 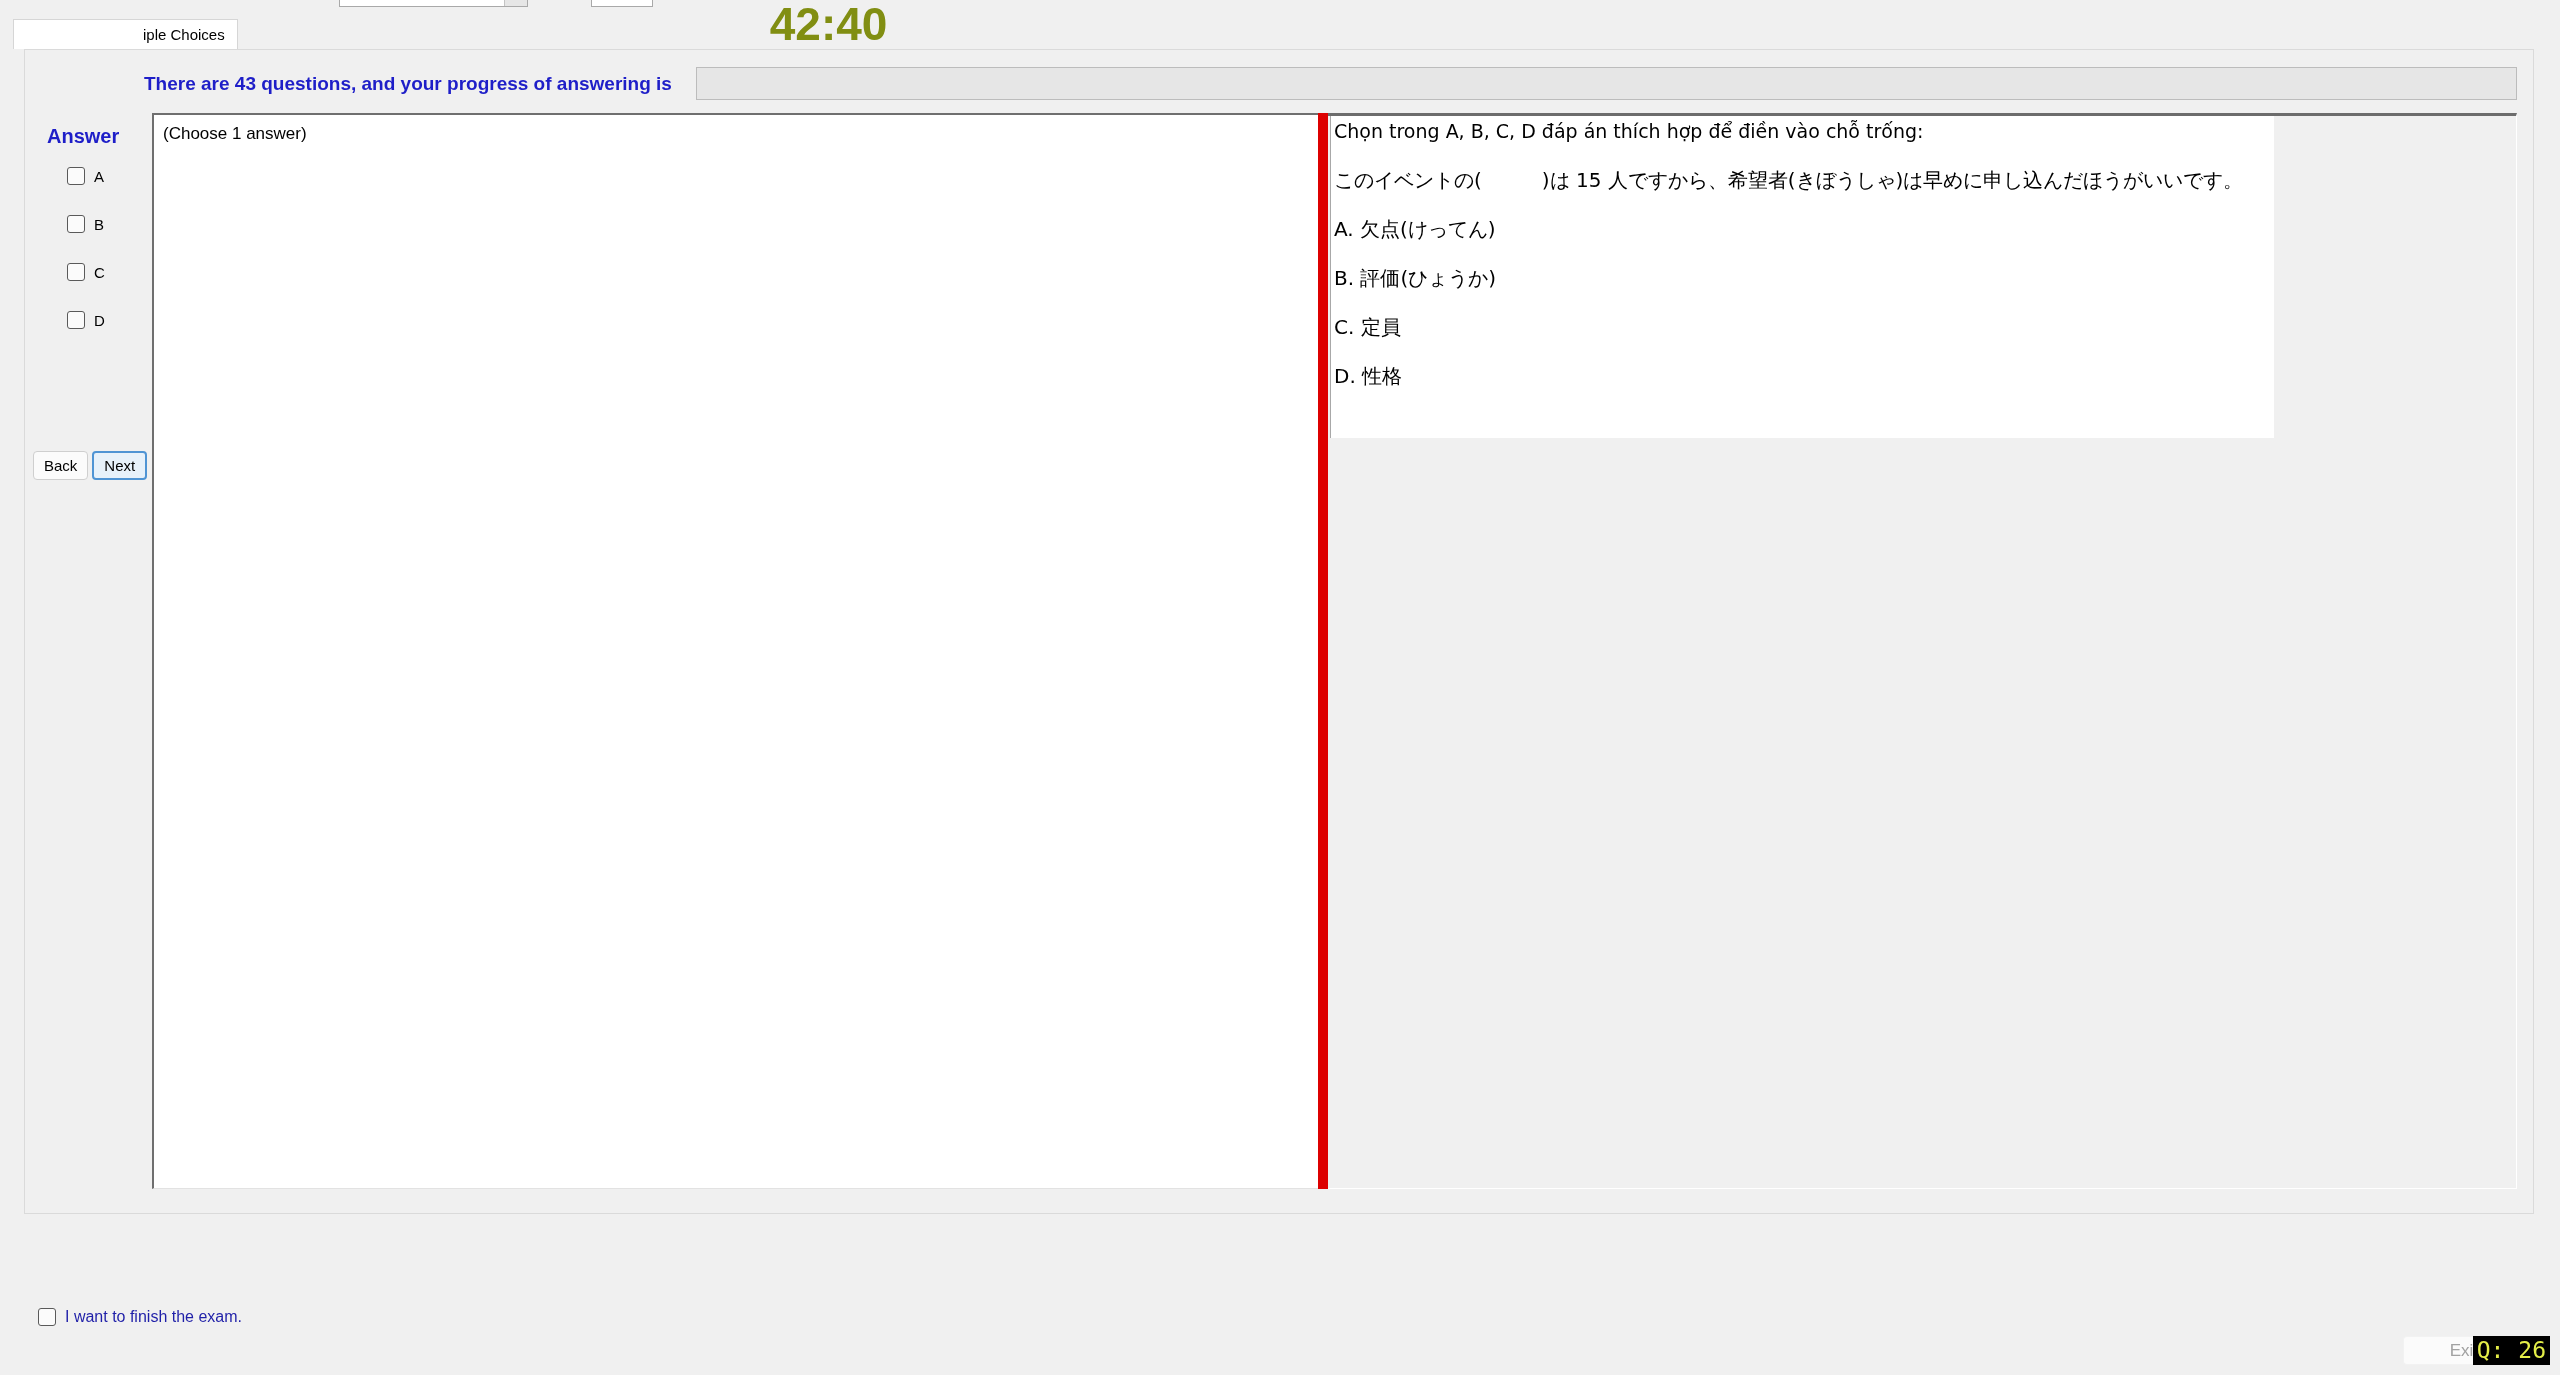 I want to click on choice-text: D. 性格, so click(x=1369, y=376).